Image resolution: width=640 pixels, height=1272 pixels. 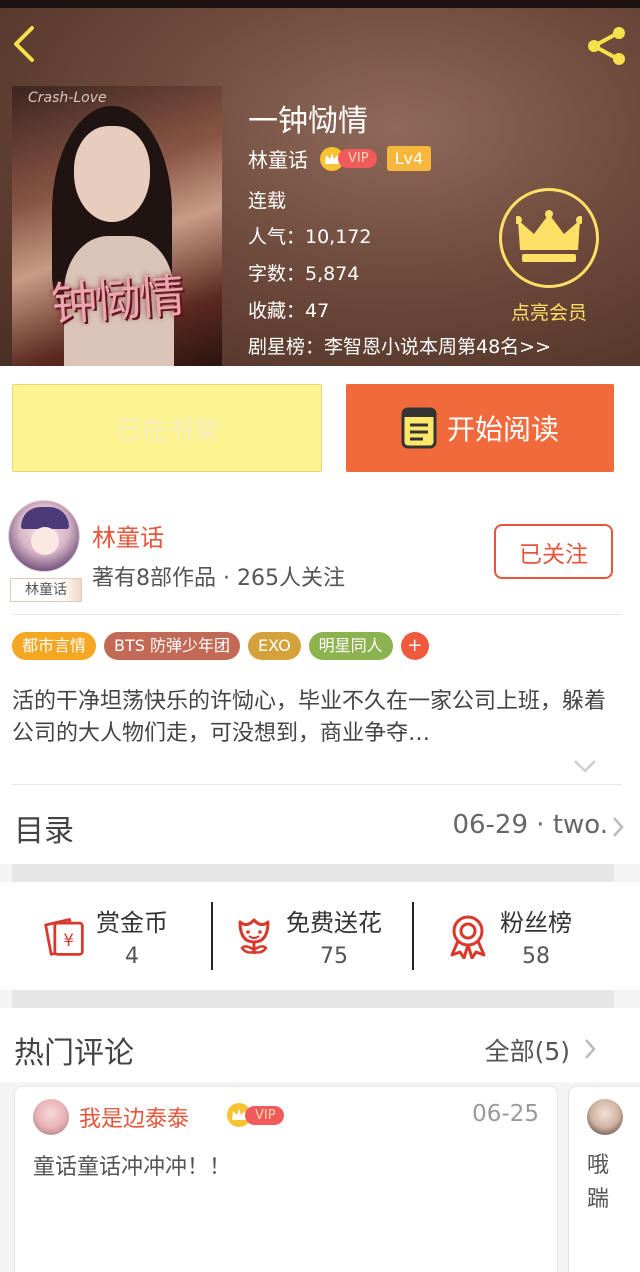 What do you see at coordinates (598, 1182) in the screenshot?
I see `comment-text: 哦踹` at bounding box center [598, 1182].